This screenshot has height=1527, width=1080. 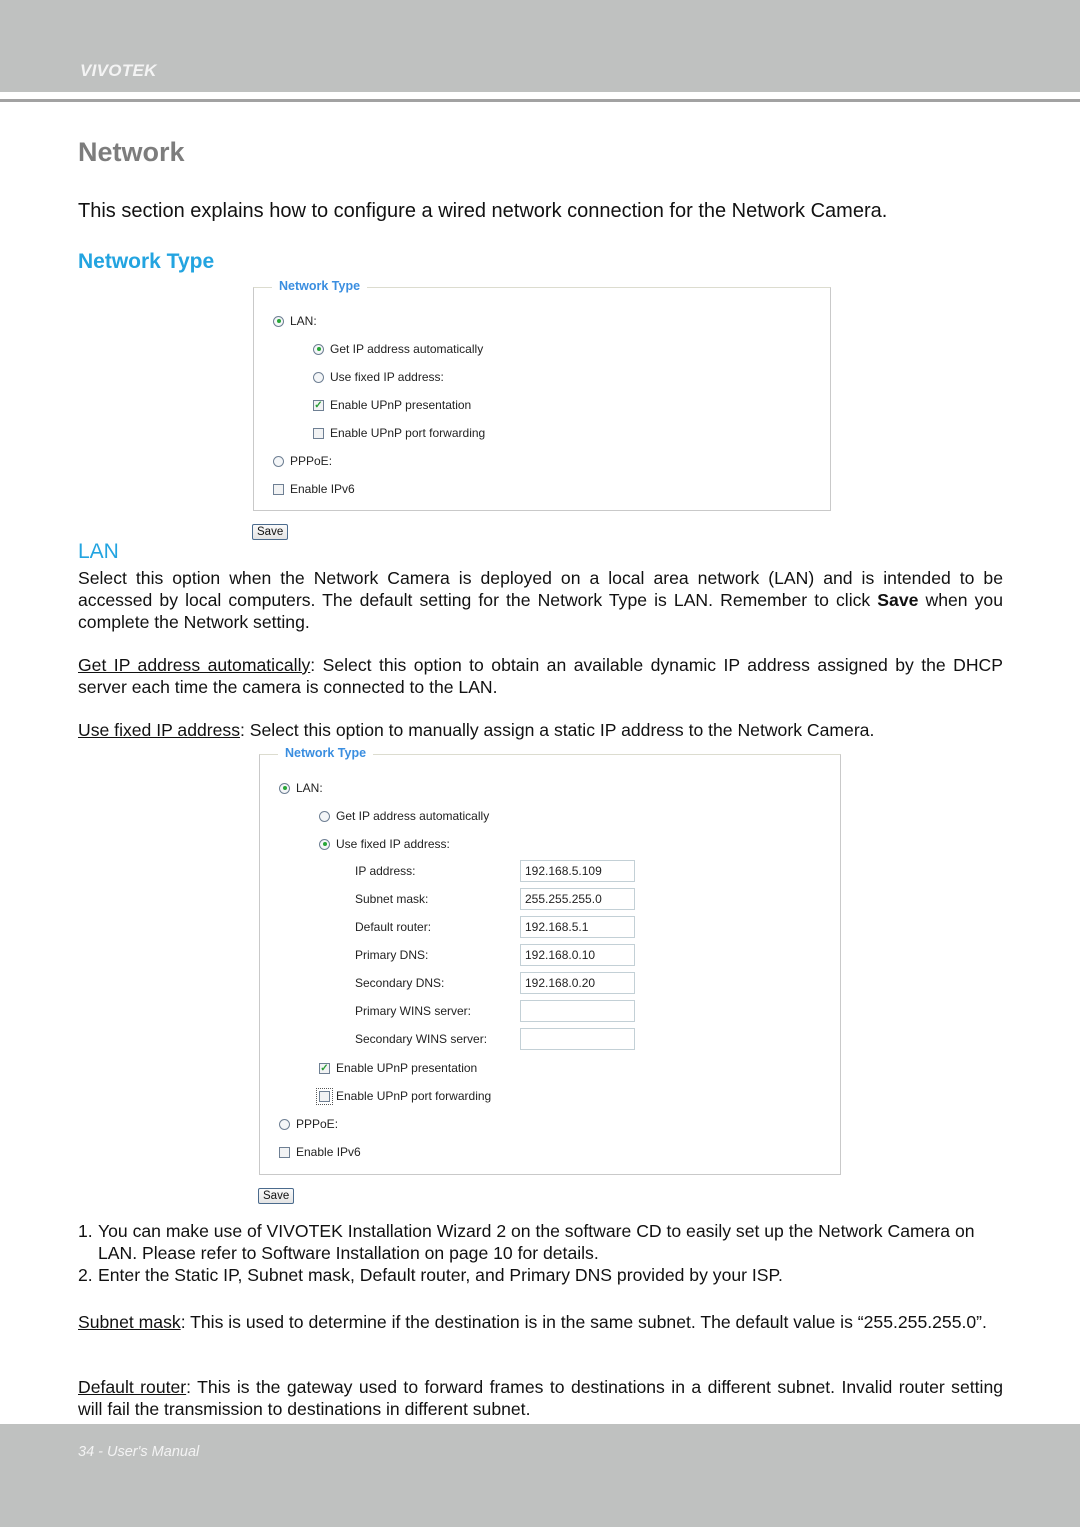 What do you see at coordinates (577, 871) in the screenshot?
I see `ip-address-input` at bounding box center [577, 871].